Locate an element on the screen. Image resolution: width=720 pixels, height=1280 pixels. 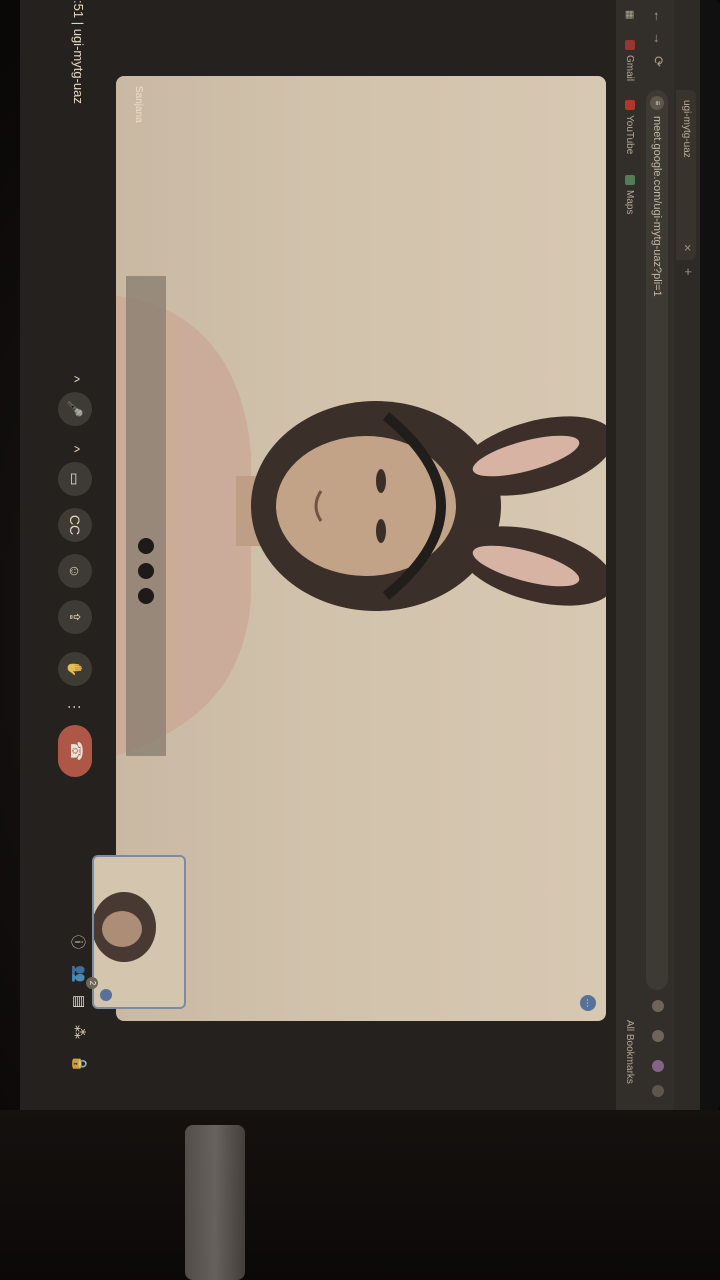
fabric-object is located at coordinates (215, 1202).